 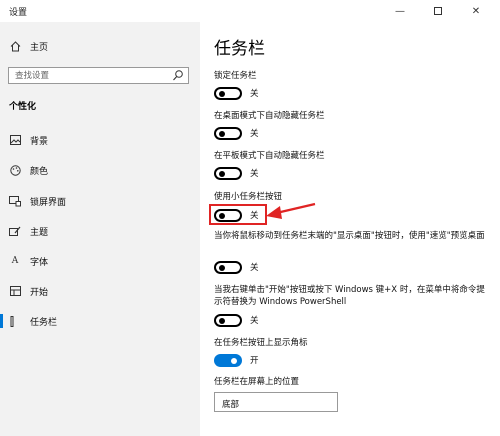 What do you see at coordinates (228, 93) in the screenshot?
I see `lock-taskbar-toggle` at bounding box center [228, 93].